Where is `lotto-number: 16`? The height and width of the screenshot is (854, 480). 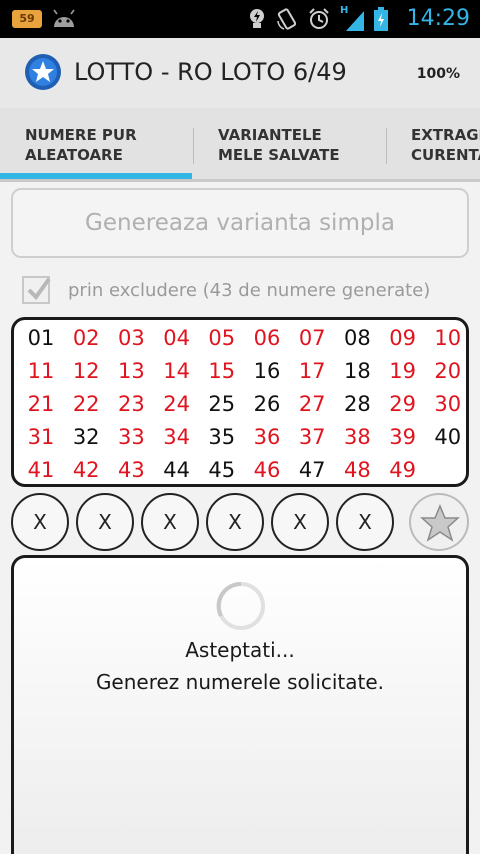
lotto-number: 16 is located at coordinates (267, 371).